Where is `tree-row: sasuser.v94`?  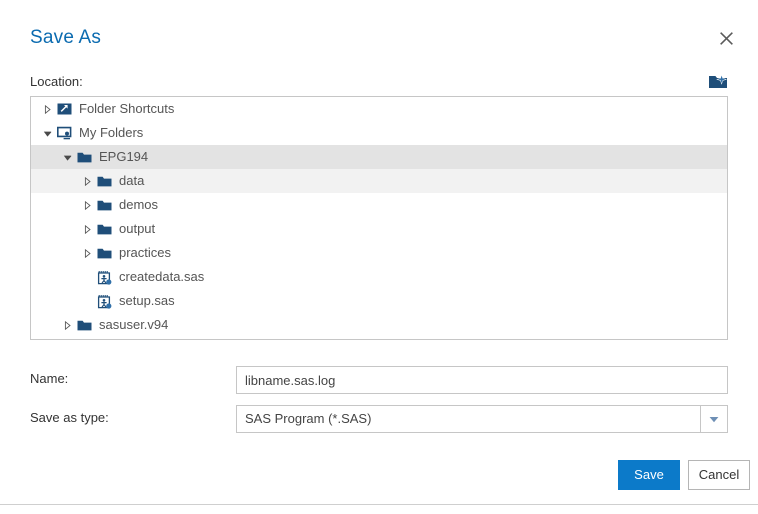 tree-row: sasuser.v94 is located at coordinates (379, 325).